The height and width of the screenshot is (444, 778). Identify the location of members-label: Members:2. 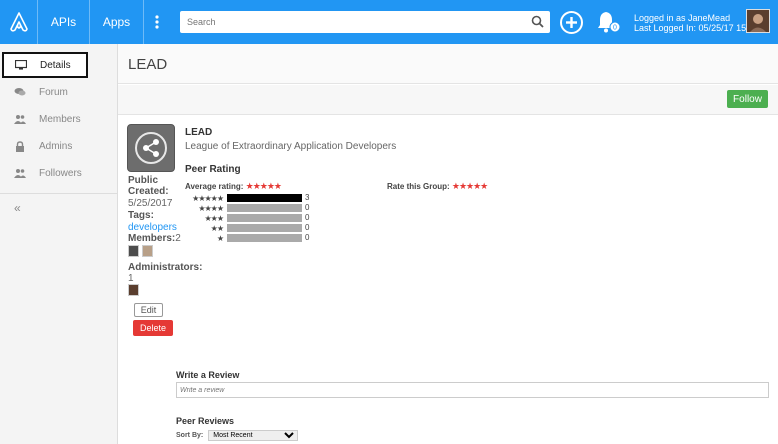
(154, 238).